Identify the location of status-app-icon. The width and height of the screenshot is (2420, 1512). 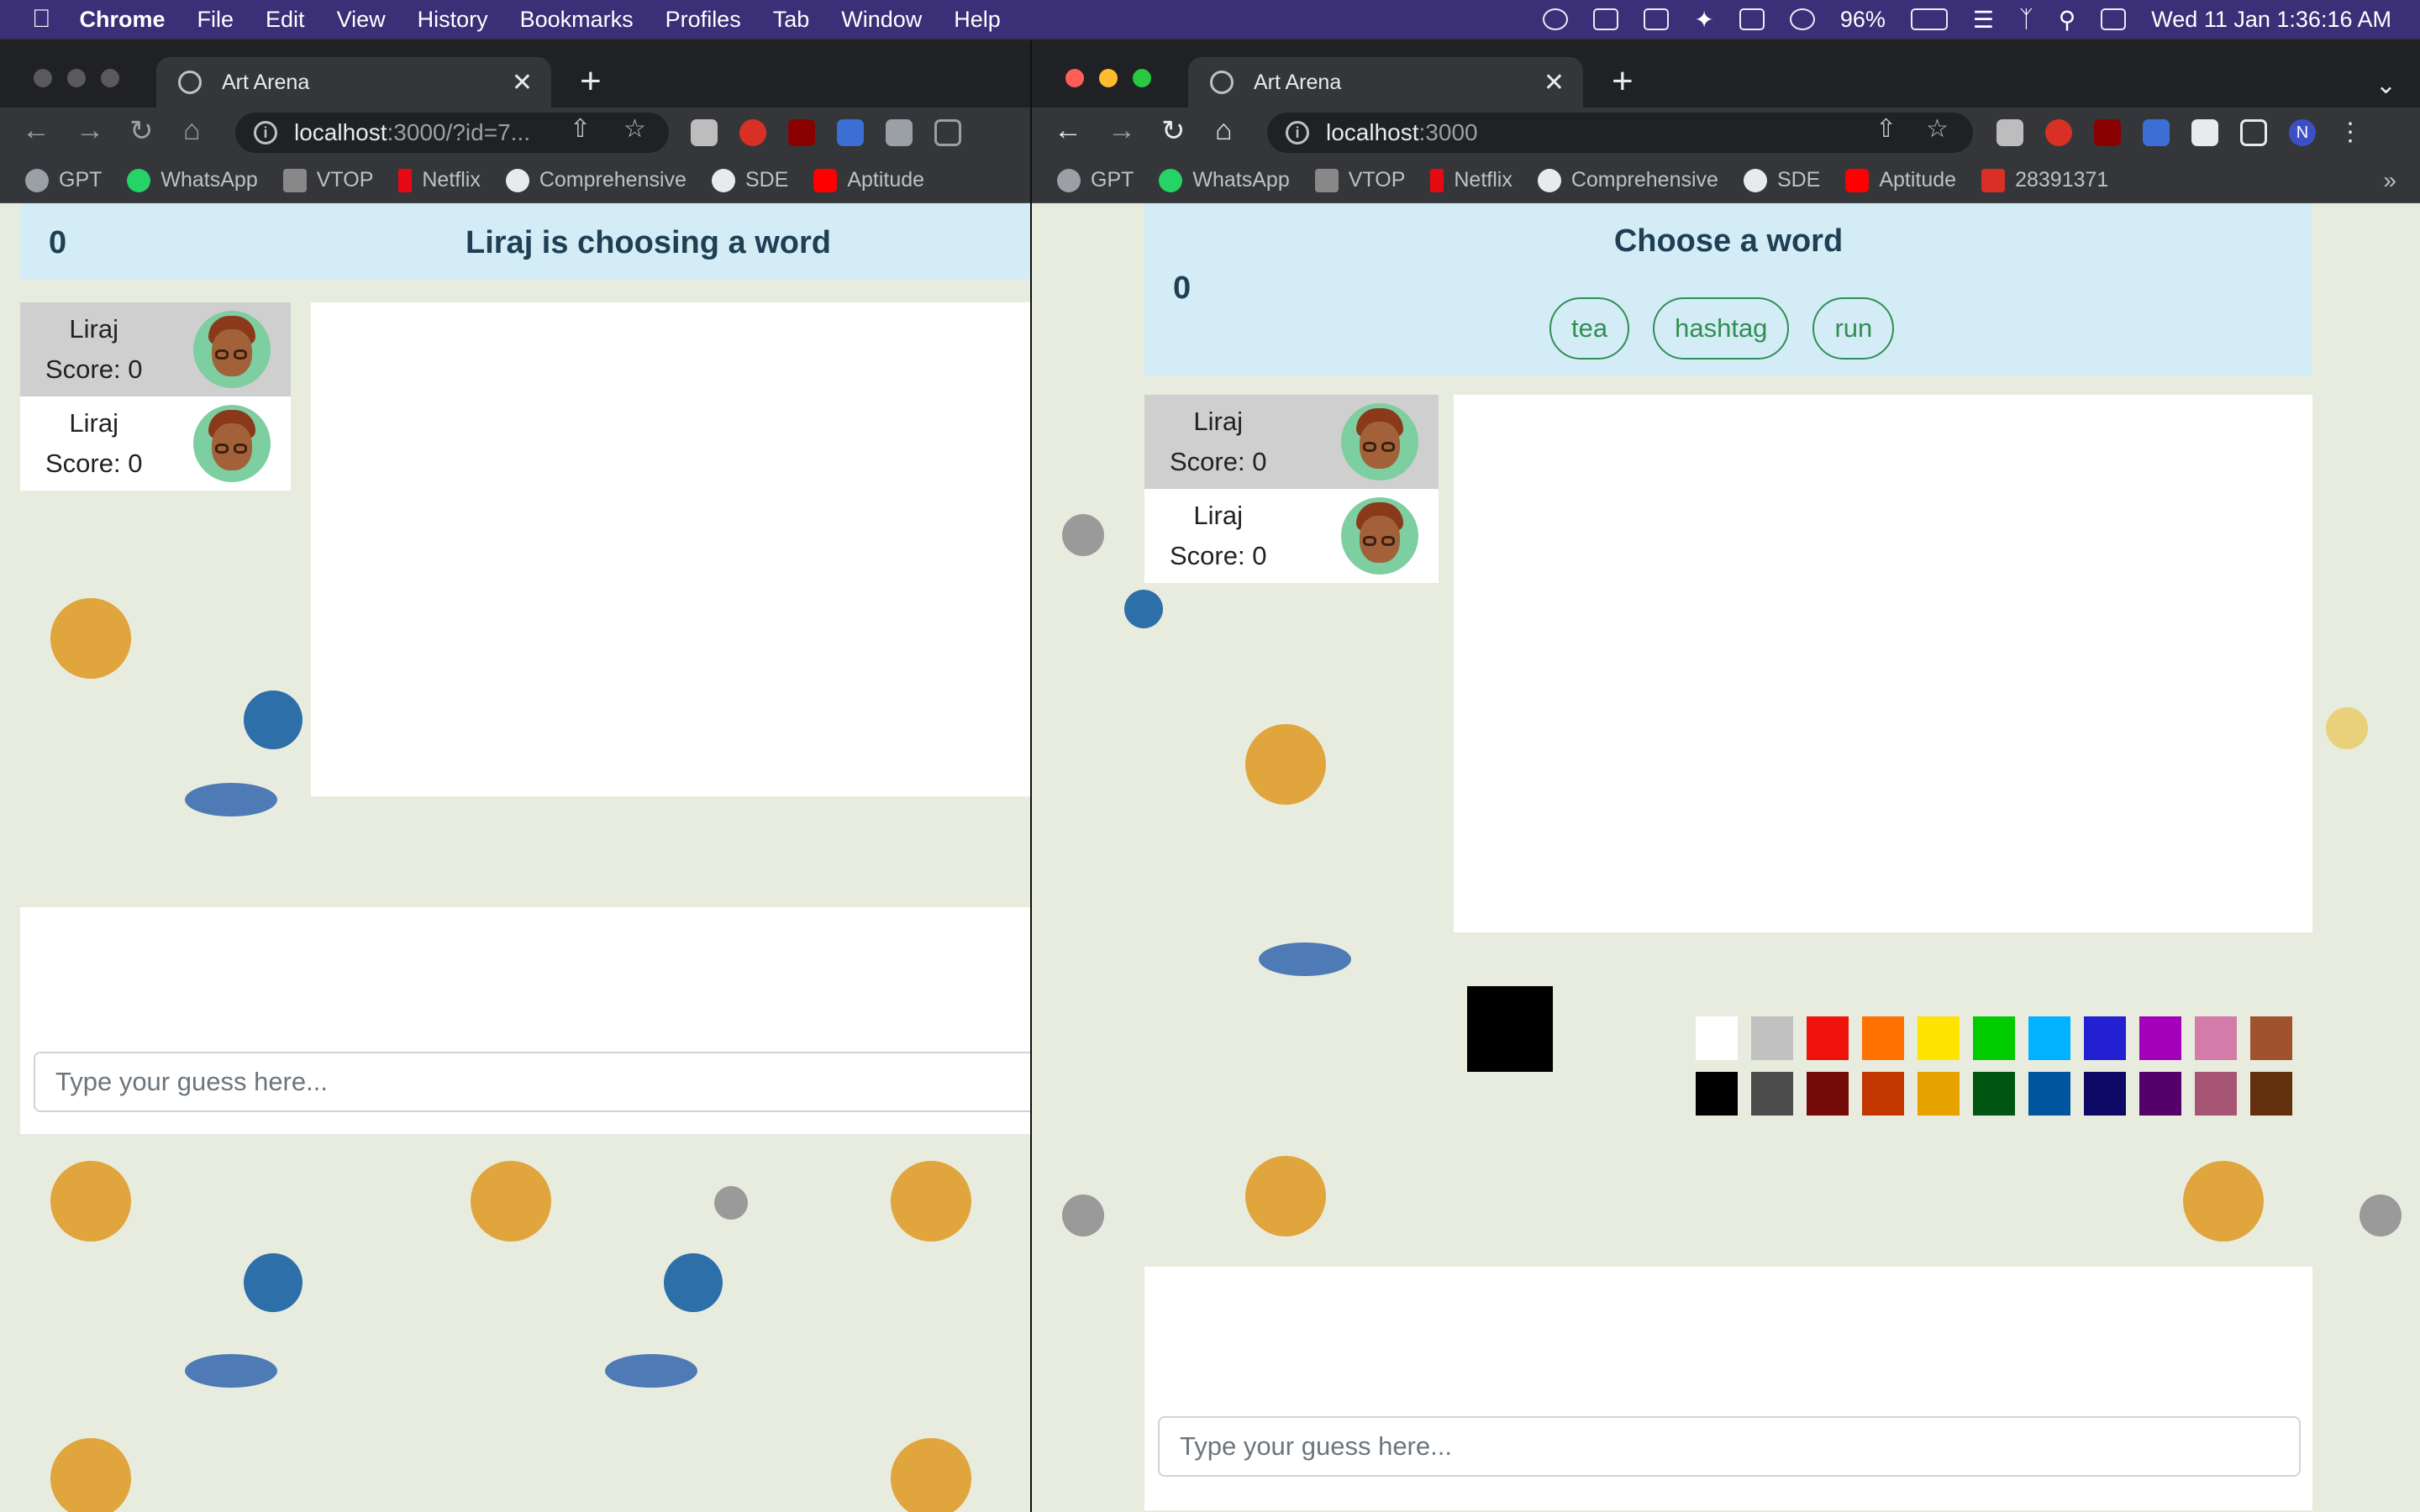
(1556, 19).